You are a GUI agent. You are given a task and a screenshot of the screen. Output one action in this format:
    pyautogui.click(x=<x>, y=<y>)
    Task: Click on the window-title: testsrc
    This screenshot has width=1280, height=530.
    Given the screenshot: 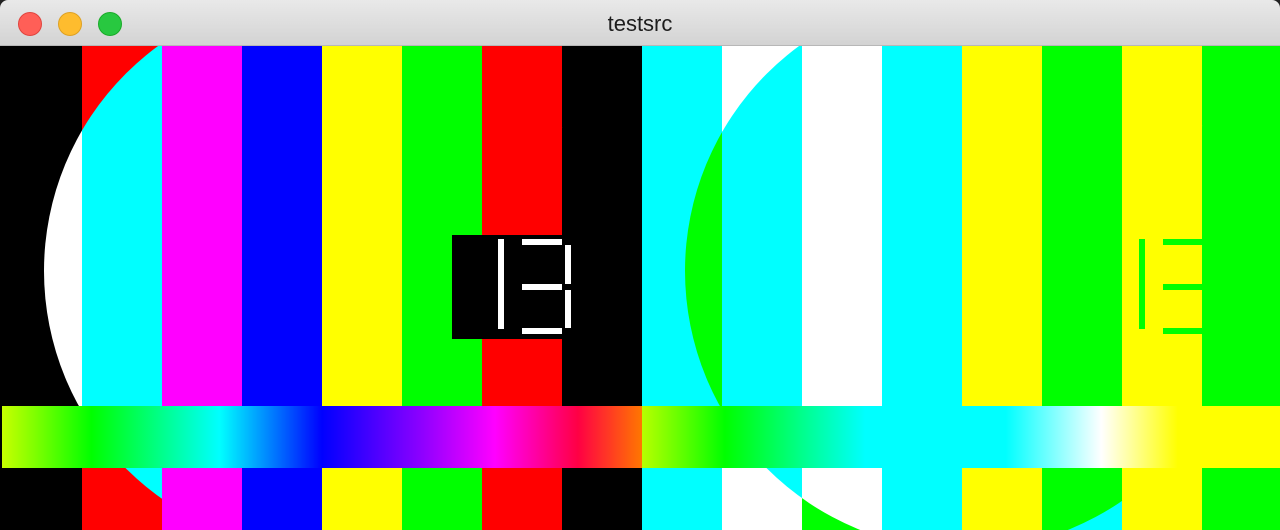 What is the action you would take?
    pyautogui.click(x=640, y=23)
    